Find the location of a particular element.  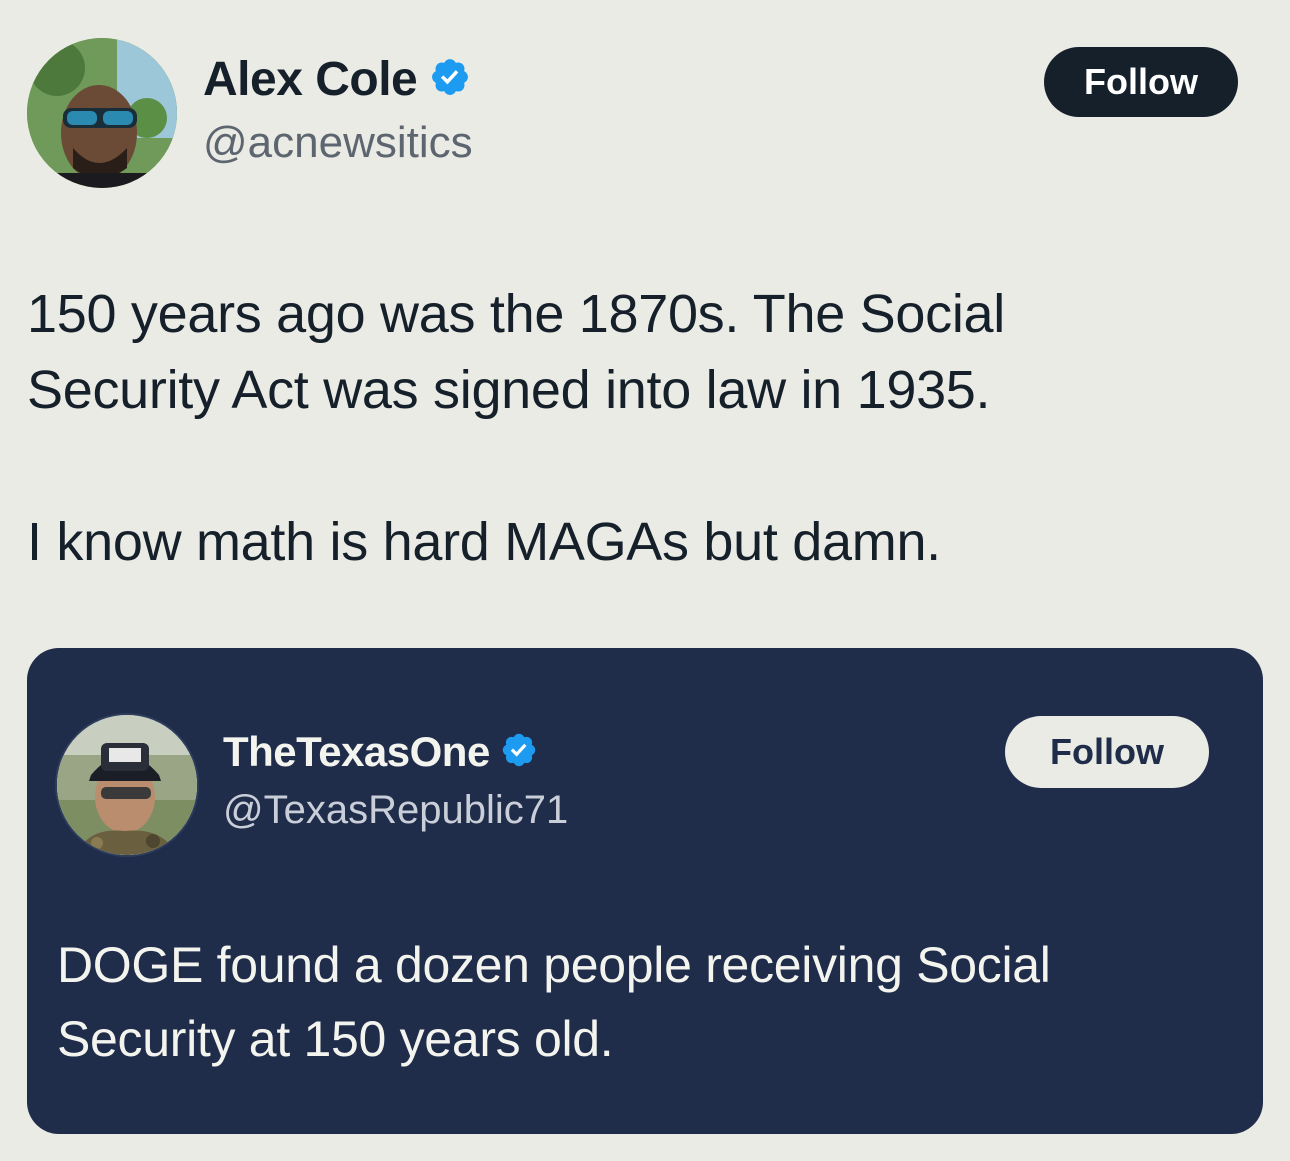

author-display-name: Alex Cole is located at coordinates (310, 79).